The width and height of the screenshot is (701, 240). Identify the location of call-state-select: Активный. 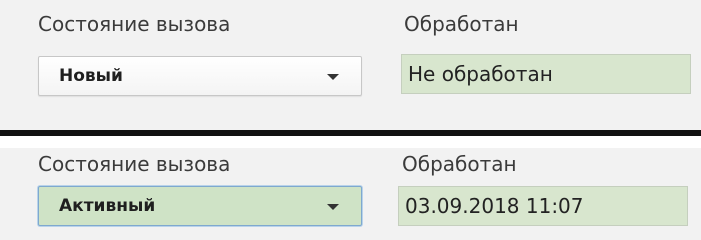
(200, 206).